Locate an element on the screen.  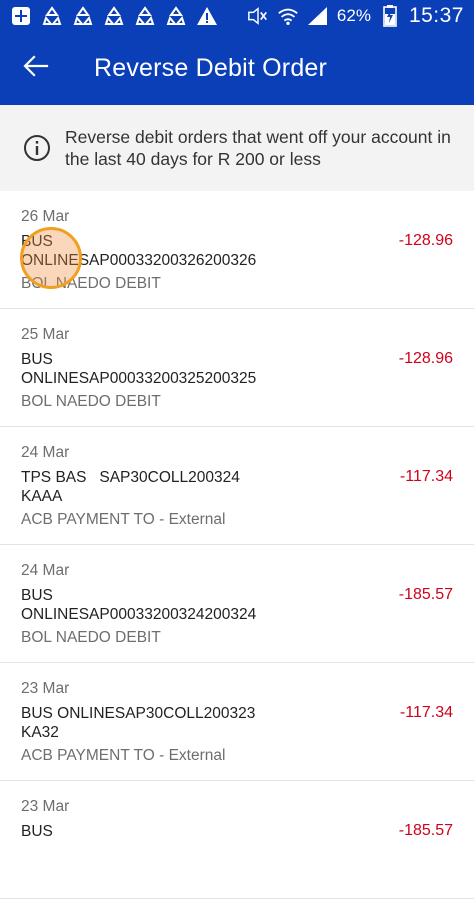
back-button is located at coordinates (37, 68).